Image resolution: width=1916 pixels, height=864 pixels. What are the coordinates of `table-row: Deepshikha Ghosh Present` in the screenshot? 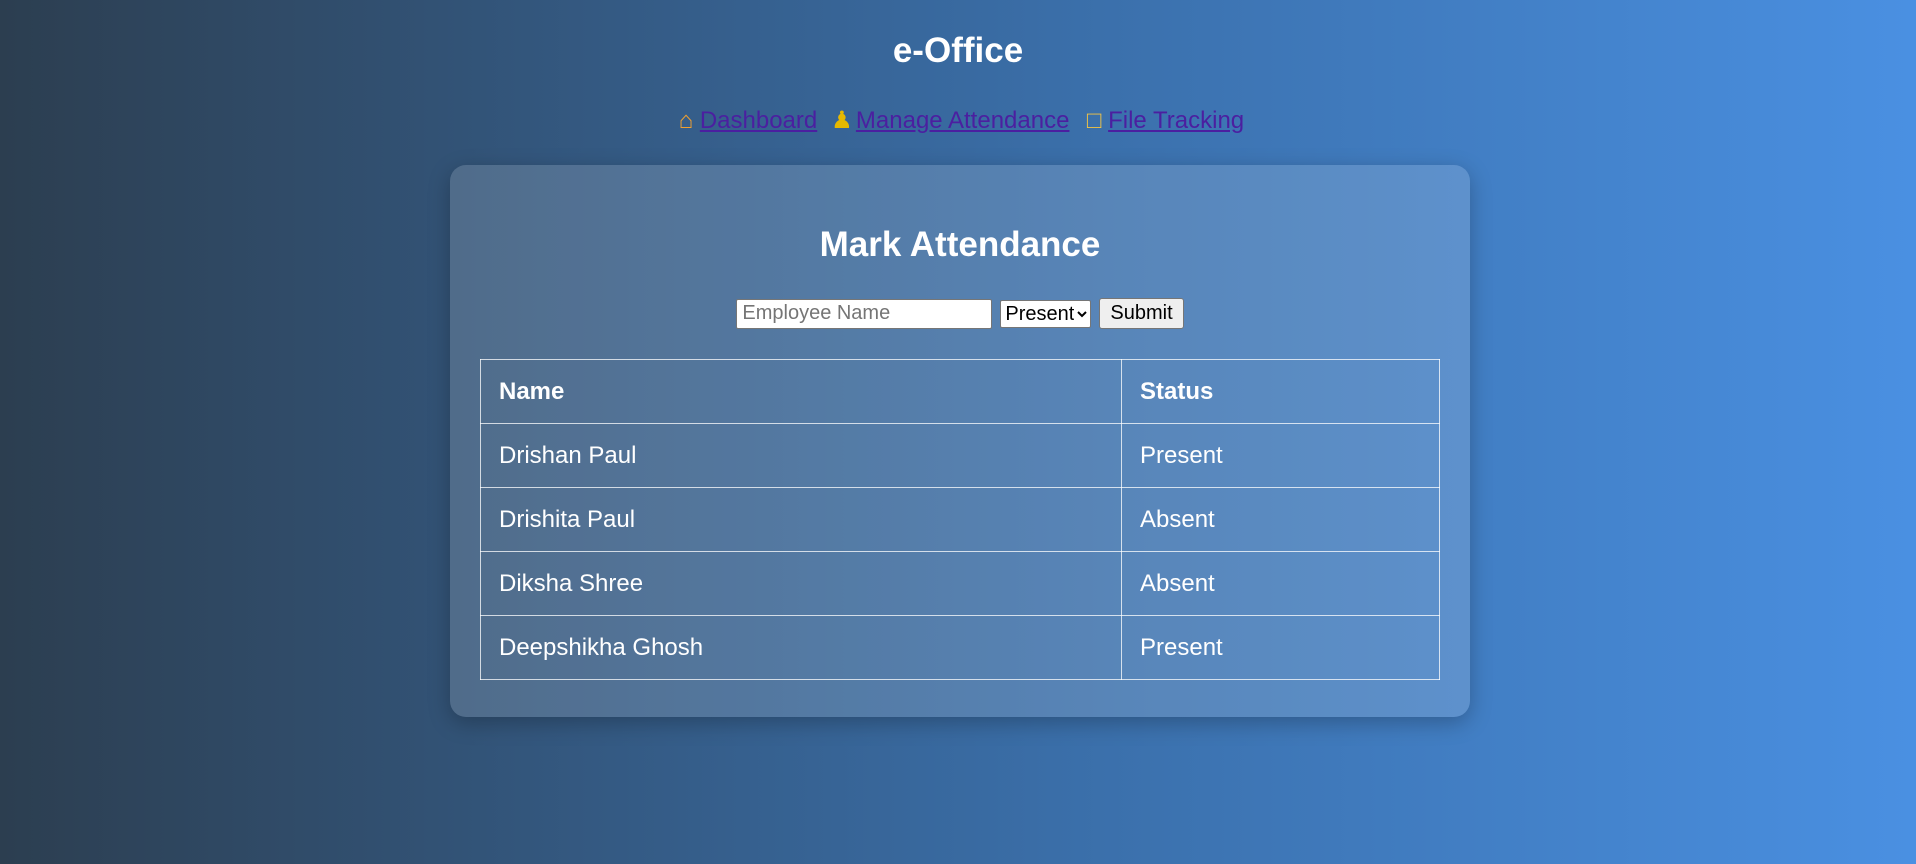 It's located at (960, 647).